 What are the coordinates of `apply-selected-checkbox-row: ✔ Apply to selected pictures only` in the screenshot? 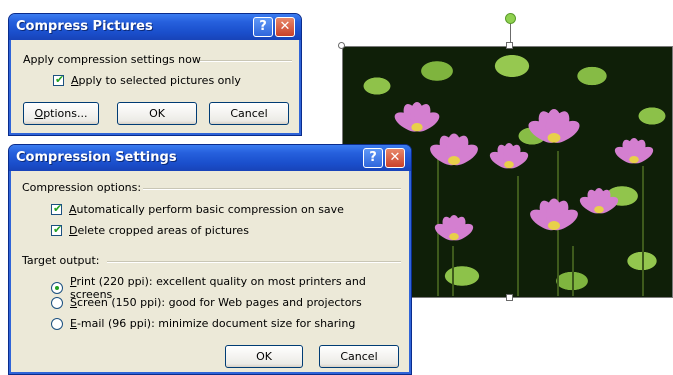 It's located at (147, 80).